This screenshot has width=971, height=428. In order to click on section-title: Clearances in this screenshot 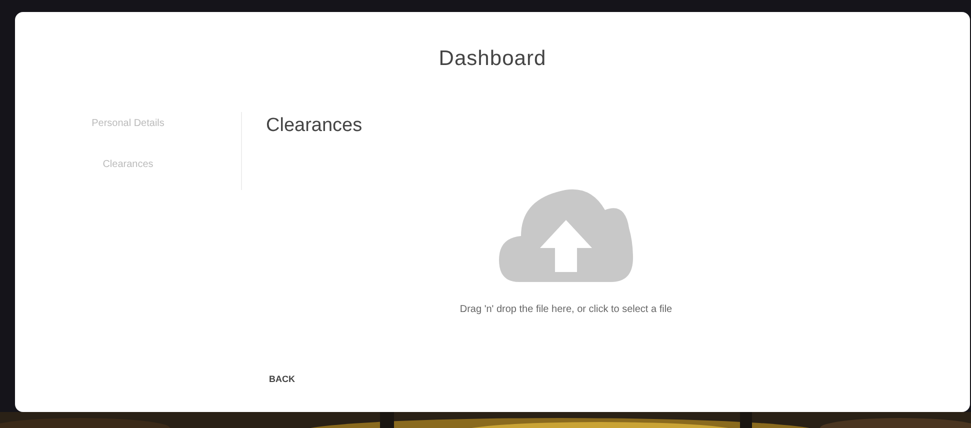, I will do `click(315, 126)`.